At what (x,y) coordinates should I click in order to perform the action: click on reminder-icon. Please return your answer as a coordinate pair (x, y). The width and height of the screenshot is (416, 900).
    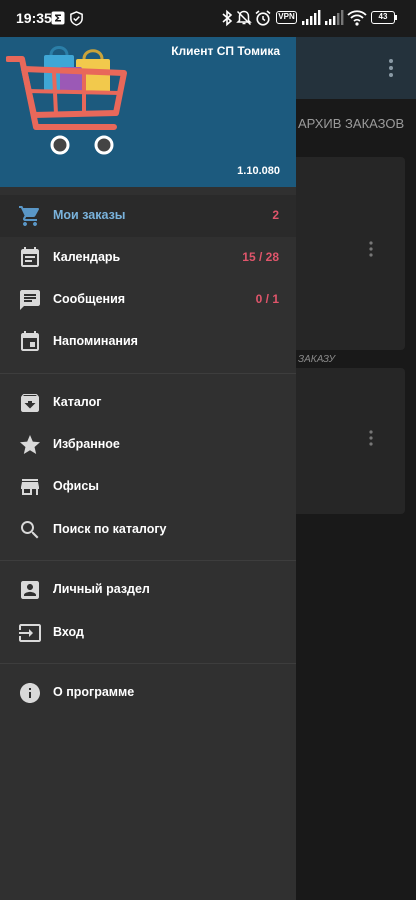
    Looking at the image, I should click on (30, 341).